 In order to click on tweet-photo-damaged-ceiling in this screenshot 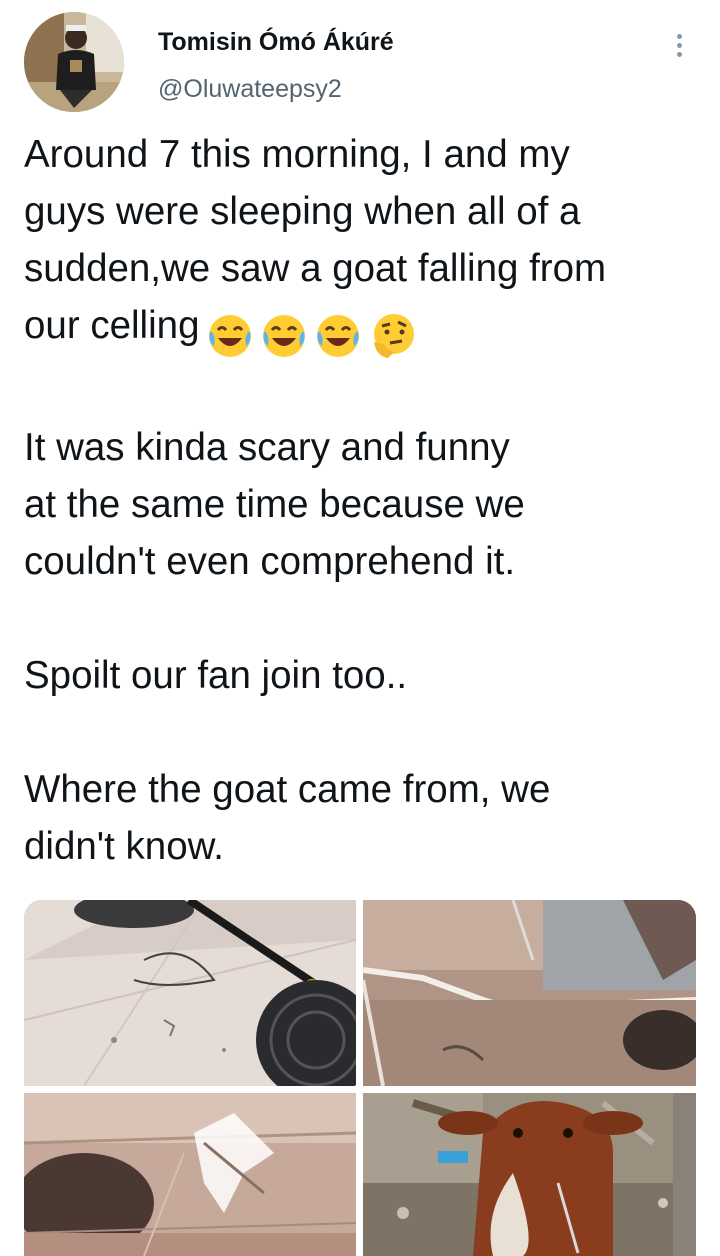, I will do `click(190, 1174)`.